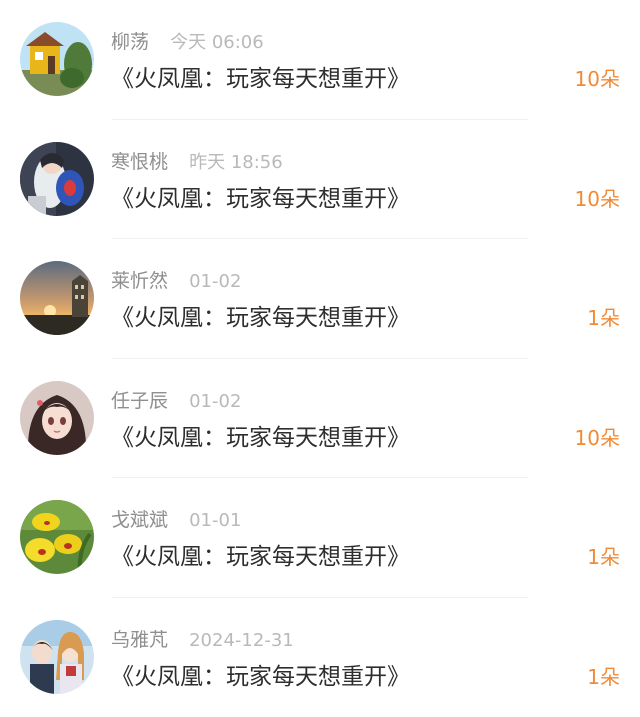 This screenshot has height=717, width=640. I want to click on sender-meta: 莱忻然 01-02, so click(176, 281).